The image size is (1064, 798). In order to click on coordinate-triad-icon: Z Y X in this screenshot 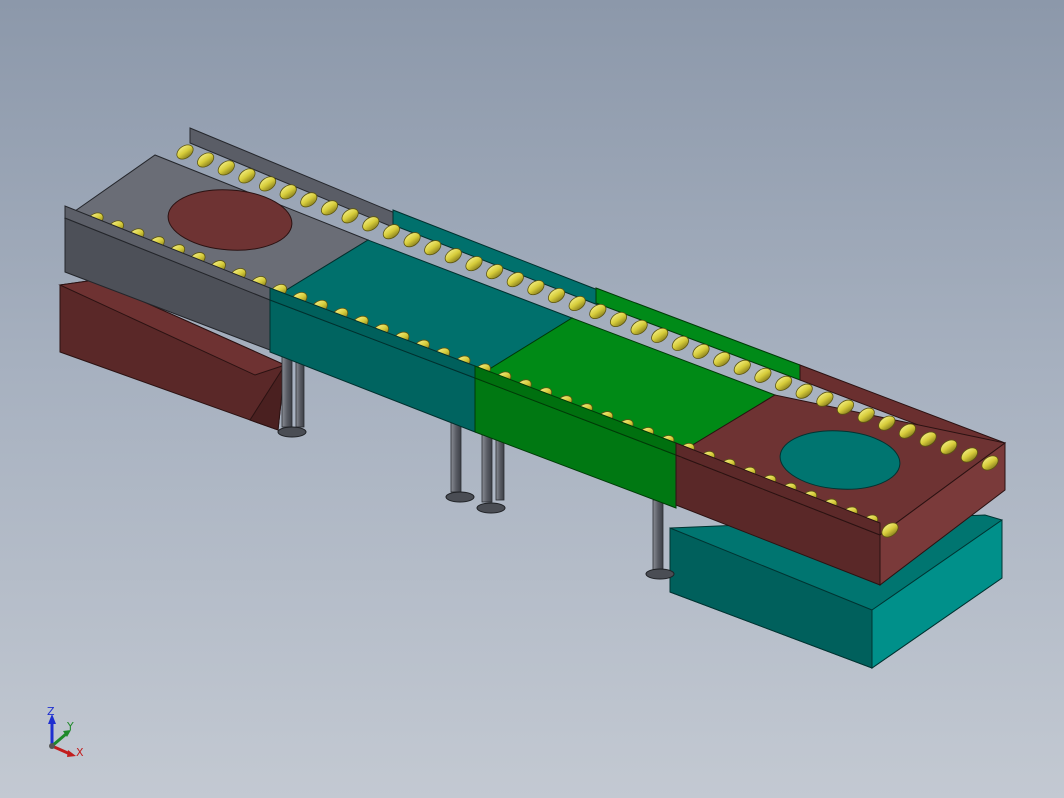, I will do `click(68, 733)`.